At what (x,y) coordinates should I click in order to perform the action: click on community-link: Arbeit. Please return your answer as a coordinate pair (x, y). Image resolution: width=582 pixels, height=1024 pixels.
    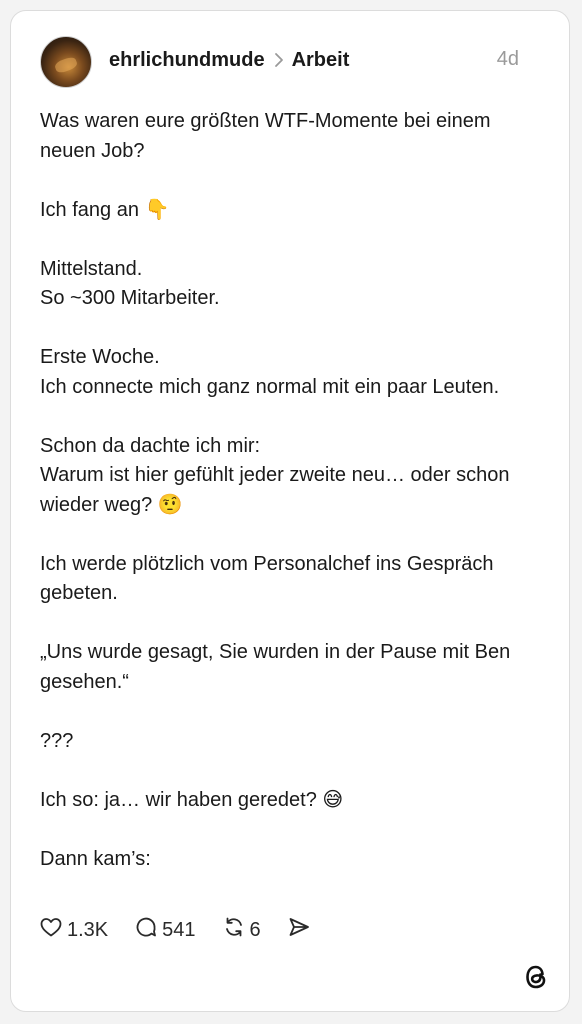
    Looking at the image, I should click on (321, 60).